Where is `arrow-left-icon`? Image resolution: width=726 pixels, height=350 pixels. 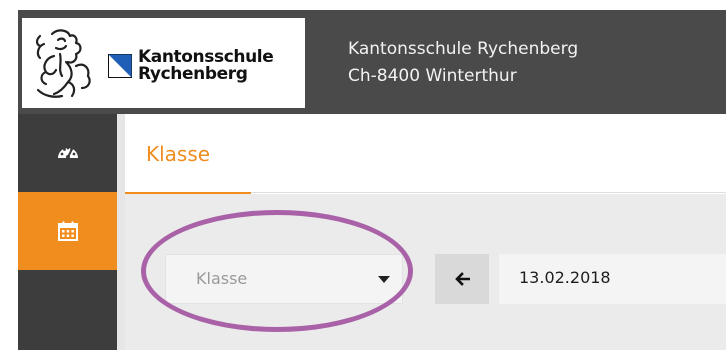
arrow-left-icon is located at coordinates (462, 279).